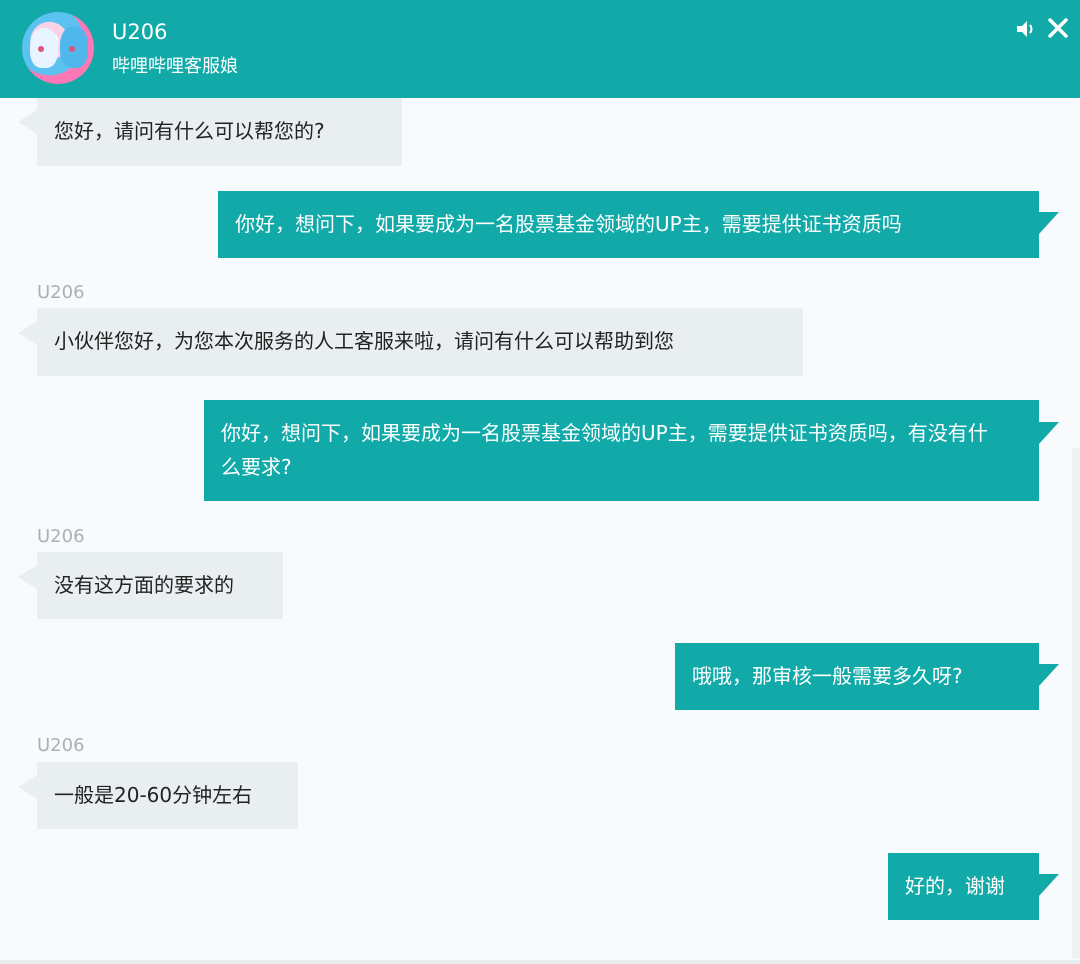 The width and height of the screenshot is (1080, 964). What do you see at coordinates (540, 49) in the screenshot?
I see `chat-header: U206 哔哩哔哩客服娘` at bounding box center [540, 49].